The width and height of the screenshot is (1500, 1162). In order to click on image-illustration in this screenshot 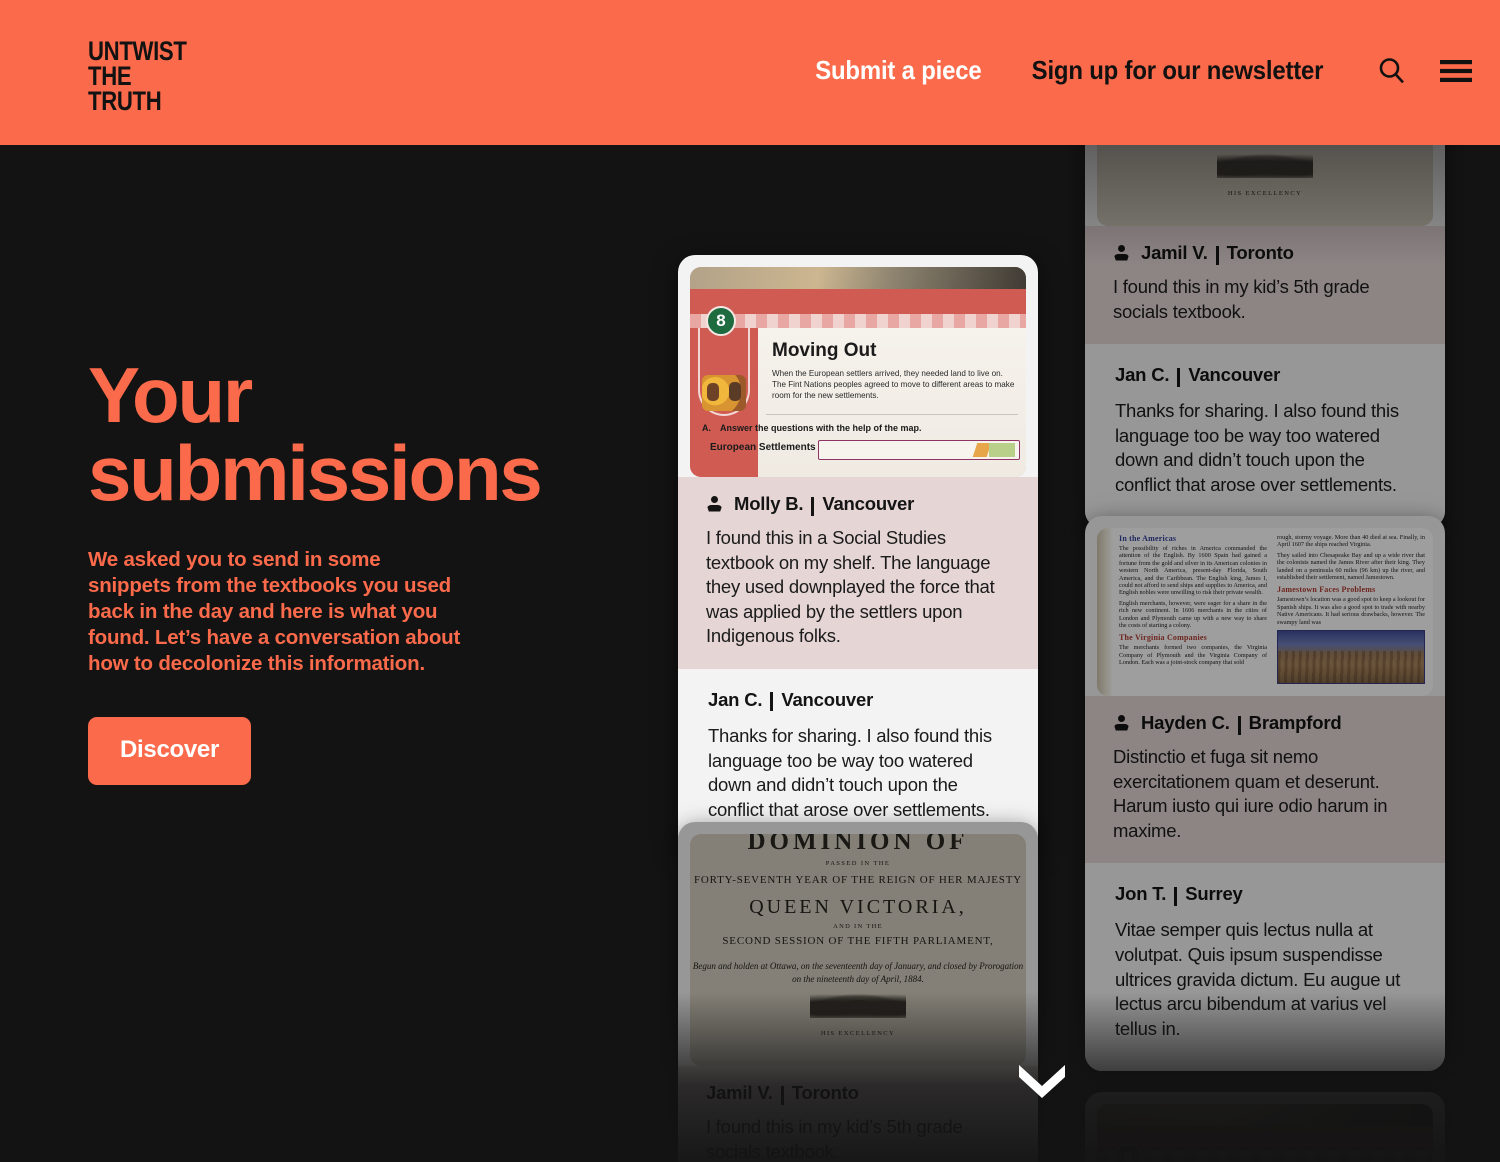, I will do `click(724, 393)`.